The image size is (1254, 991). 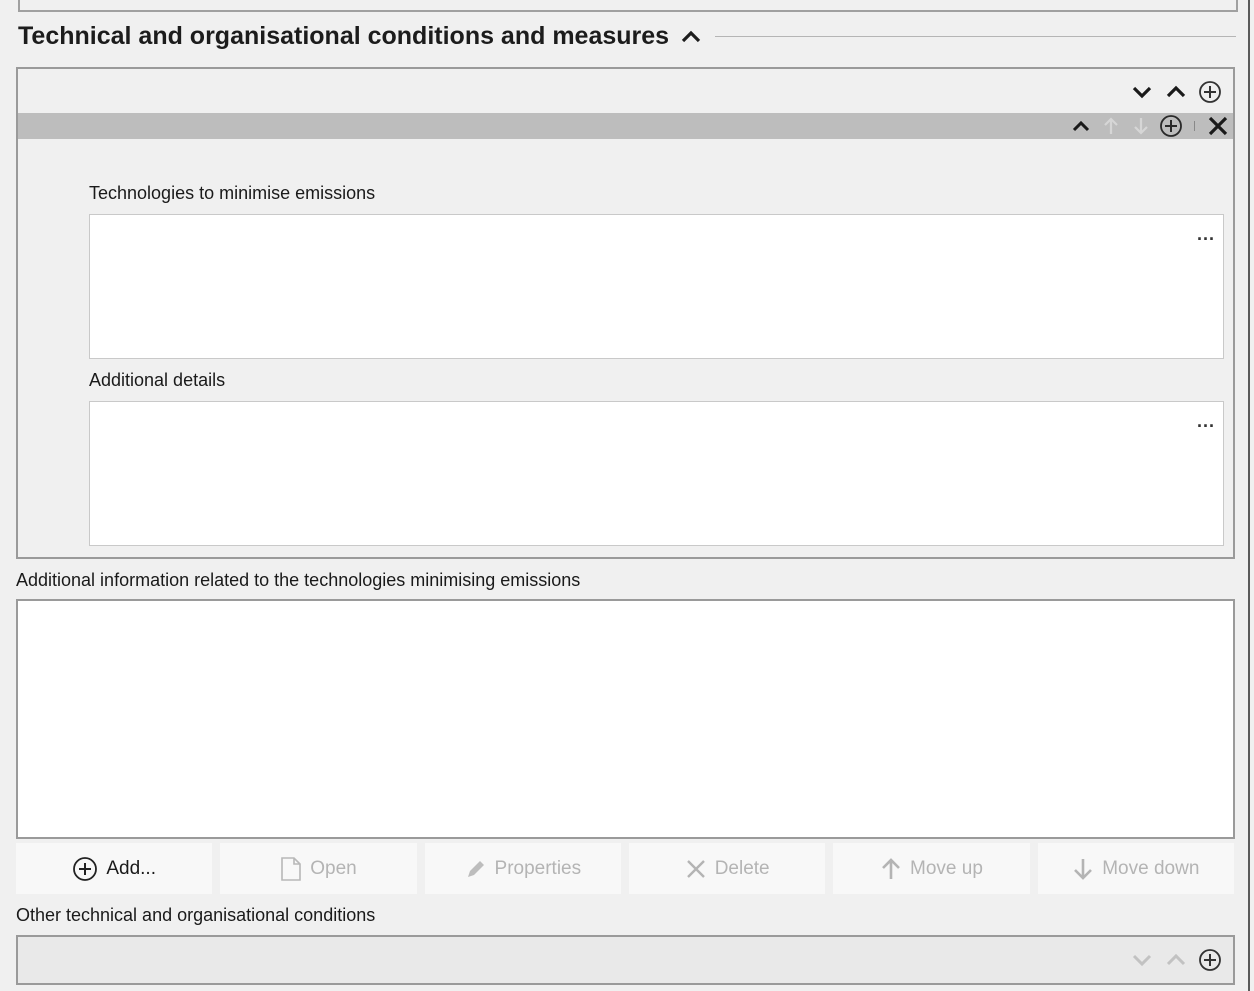 What do you see at coordinates (975, 36) in the screenshot?
I see `section-divider` at bounding box center [975, 36].